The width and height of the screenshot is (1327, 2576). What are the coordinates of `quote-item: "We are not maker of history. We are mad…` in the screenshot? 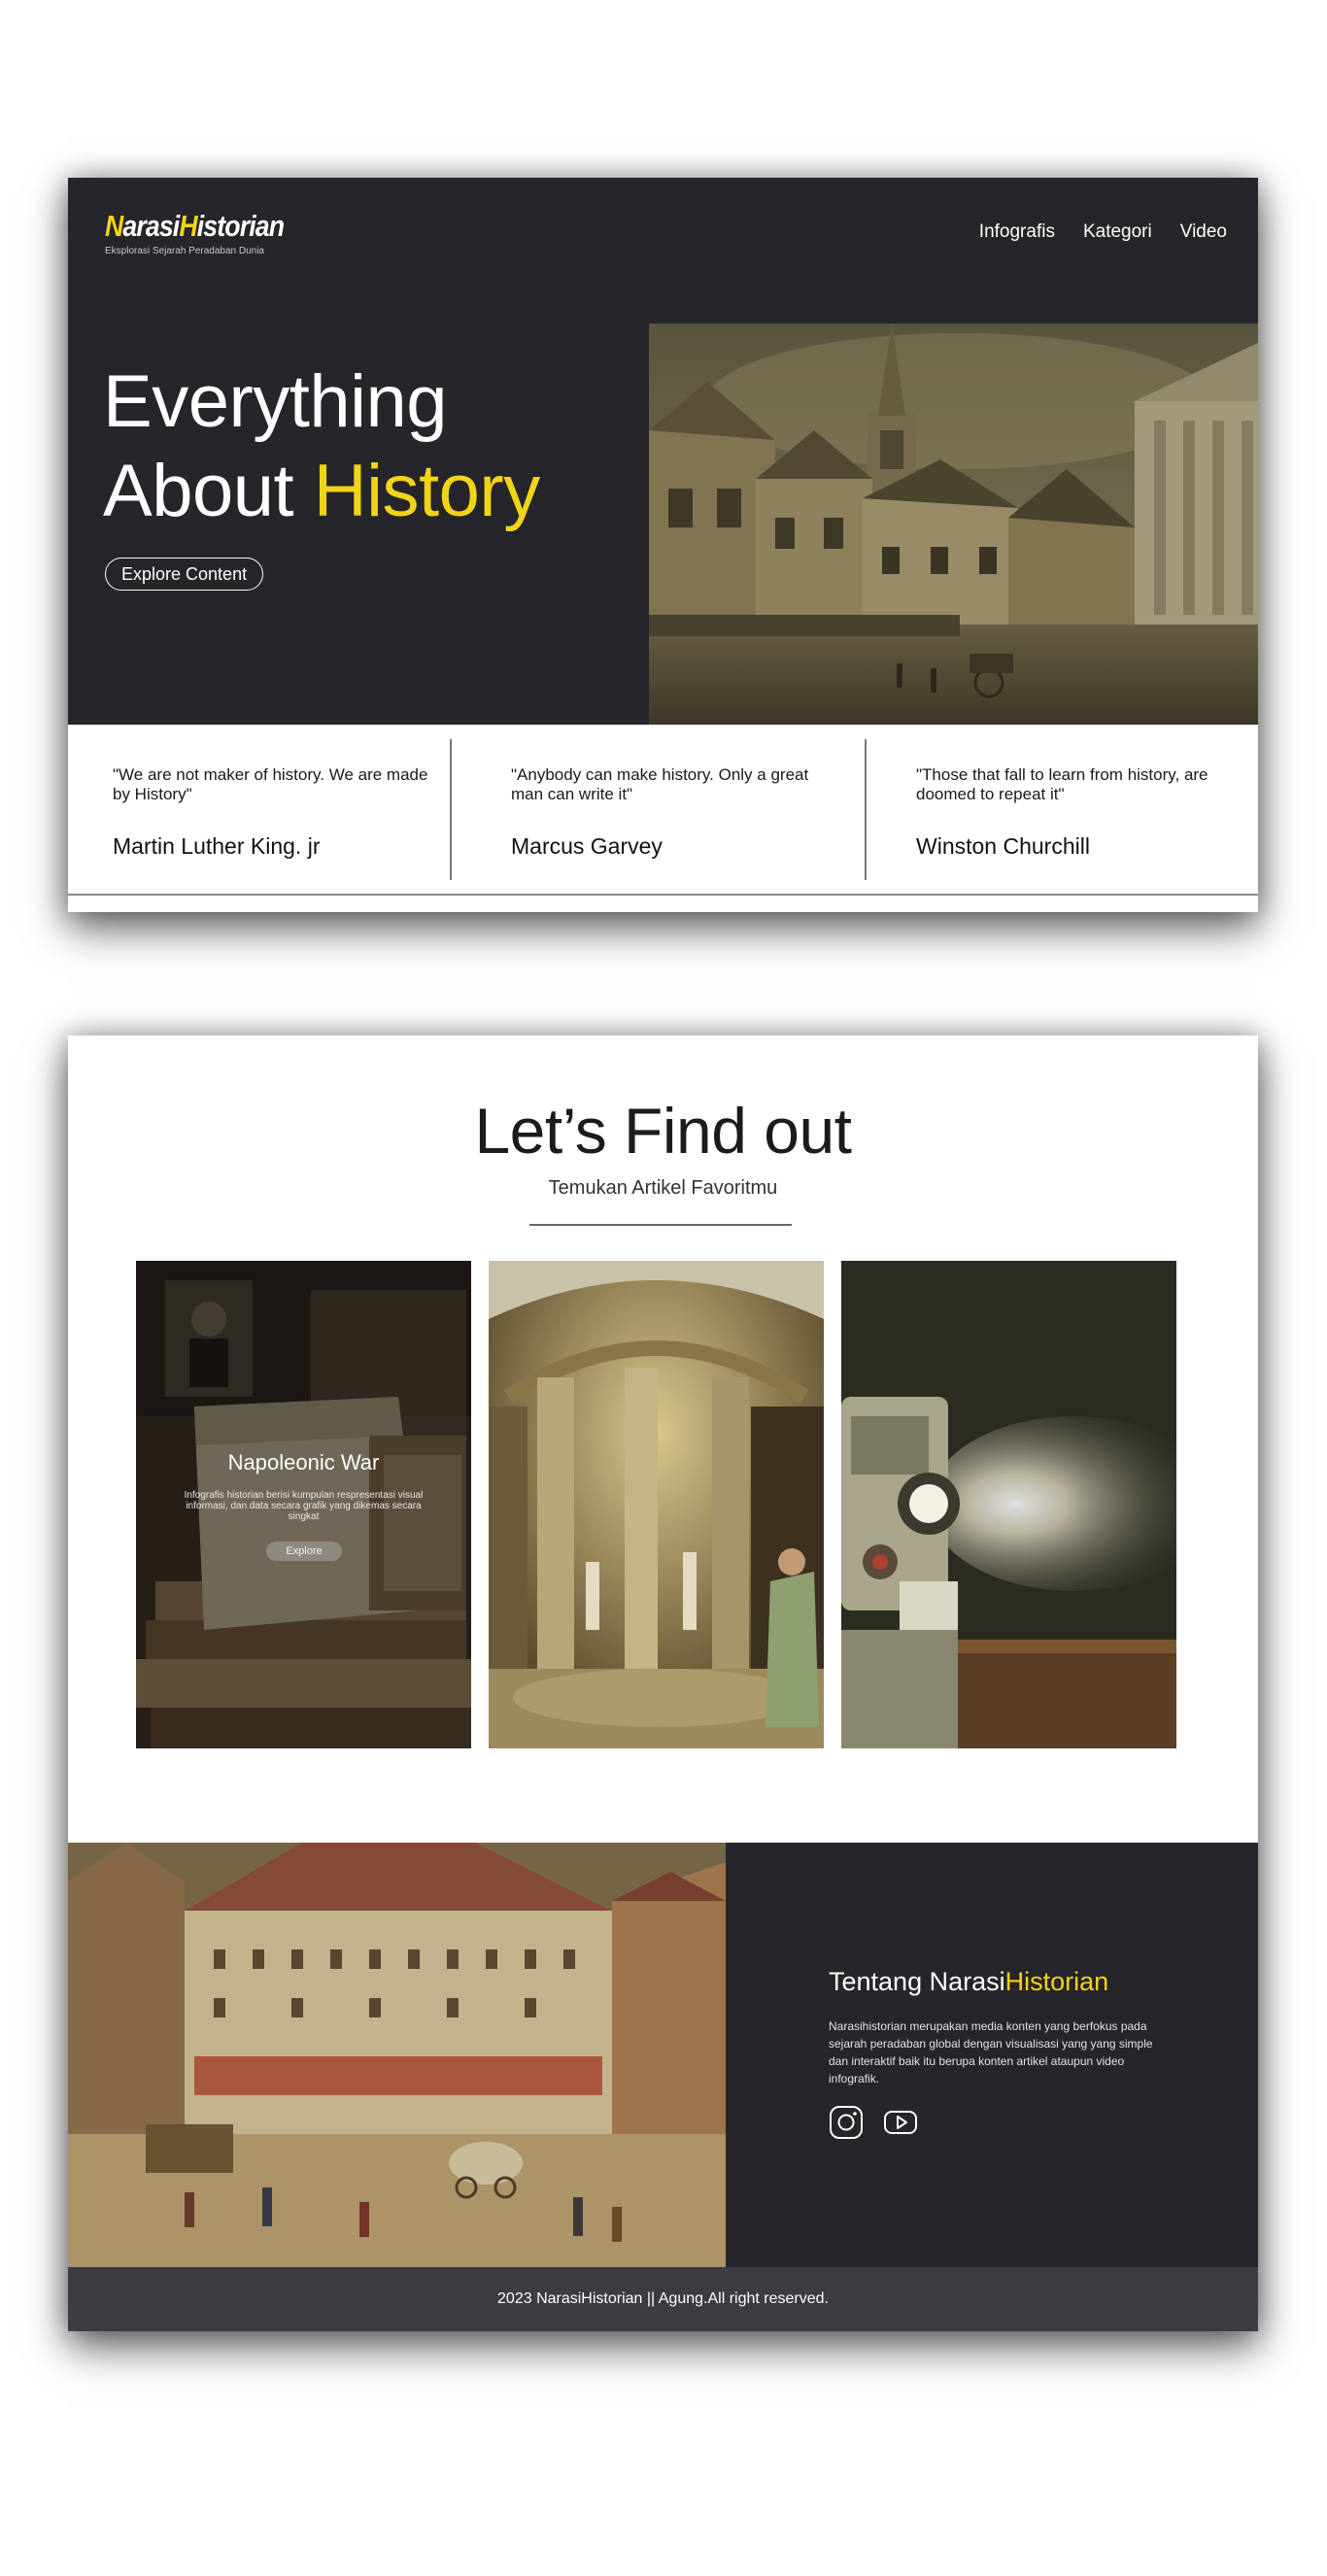 It's located at (273, 812).